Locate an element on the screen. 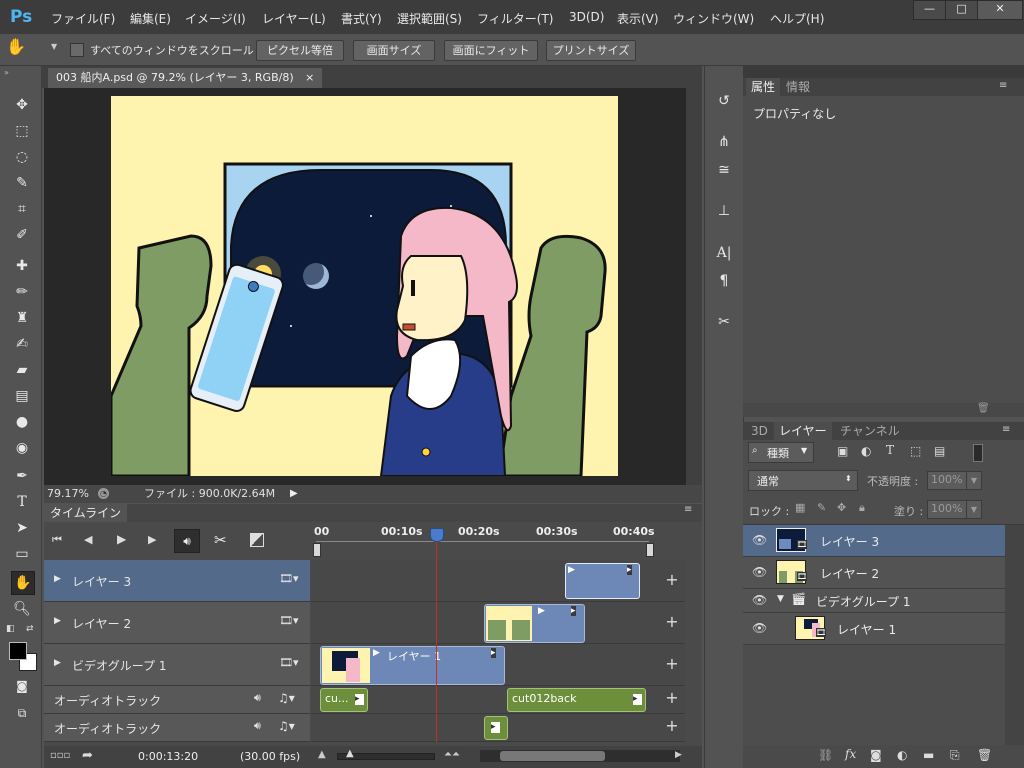 This screenshot has width=1024, height=768. lasso-tool-icon: ◌ is located at coordinates (22, 157).